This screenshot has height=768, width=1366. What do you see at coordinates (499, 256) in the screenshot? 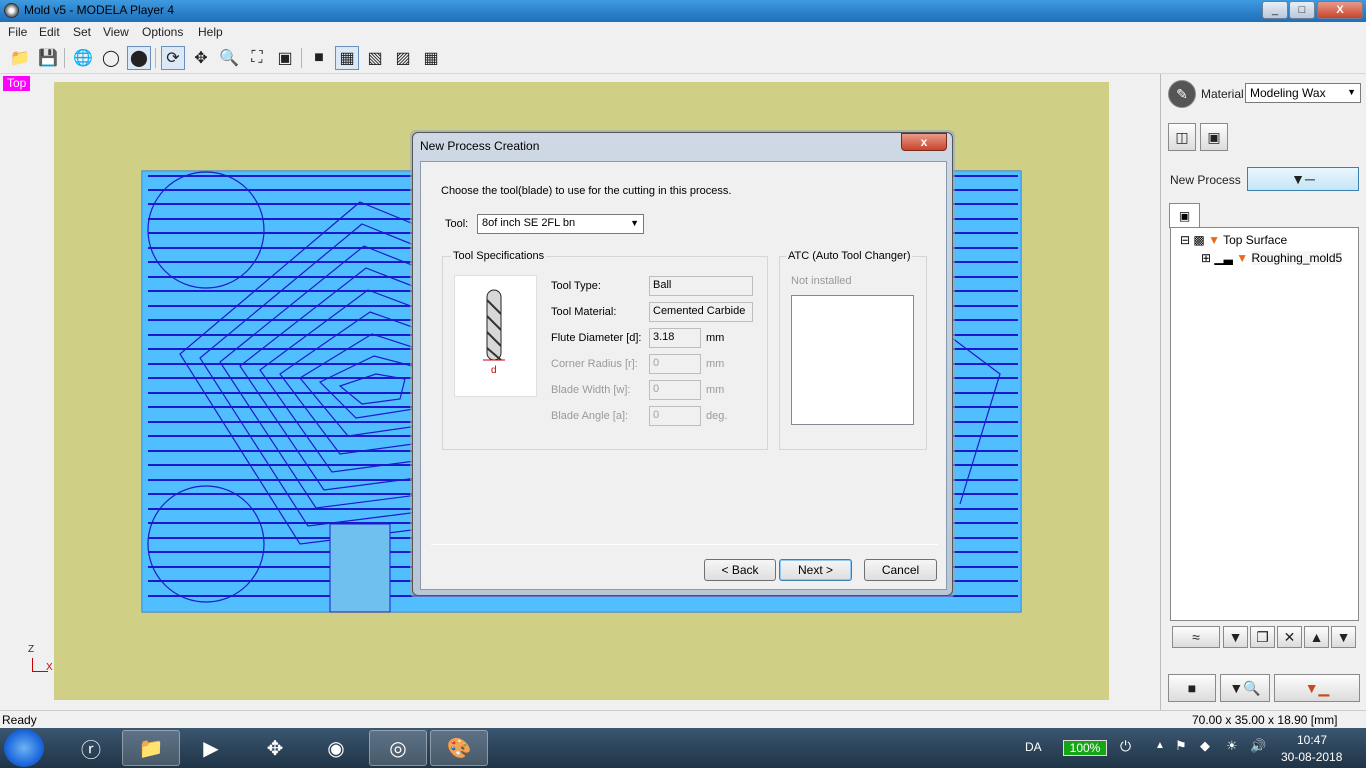
I see `tool-specifications-label: Tool Specifications` at bounding box center [499, 256].